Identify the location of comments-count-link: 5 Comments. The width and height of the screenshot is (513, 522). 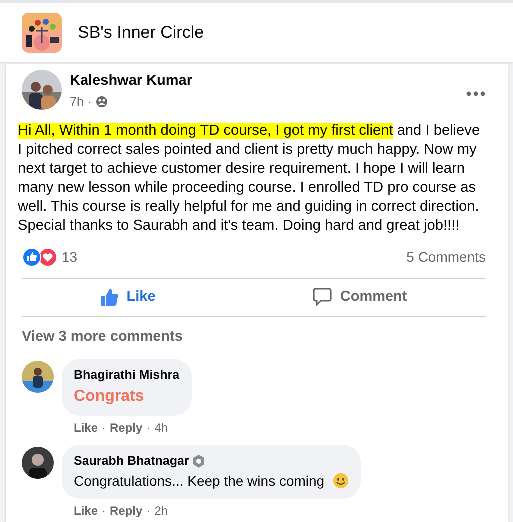
(446, 257).